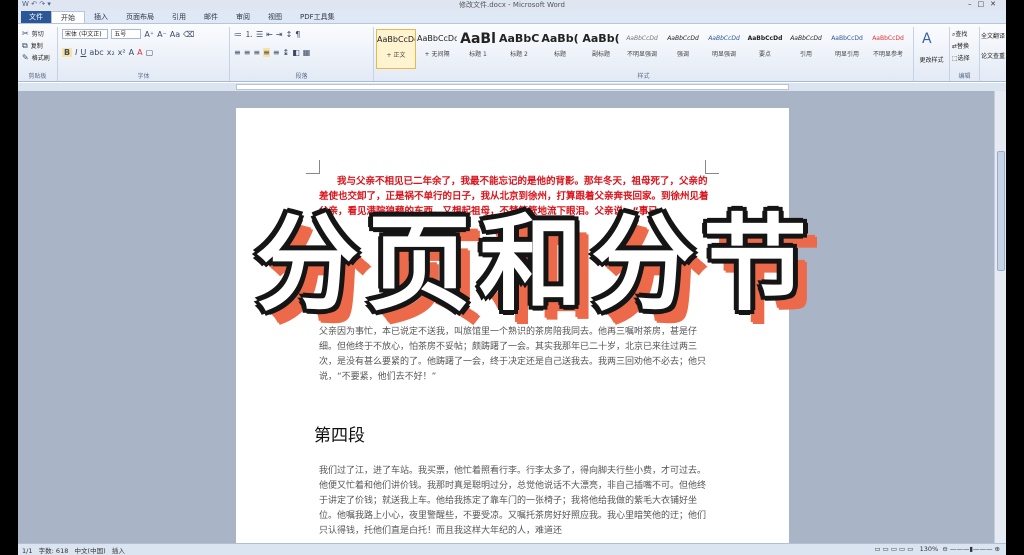  Describe the element at coordinates (37, 34) in the screenshot. I see `cut-label: 剪切` at that location.